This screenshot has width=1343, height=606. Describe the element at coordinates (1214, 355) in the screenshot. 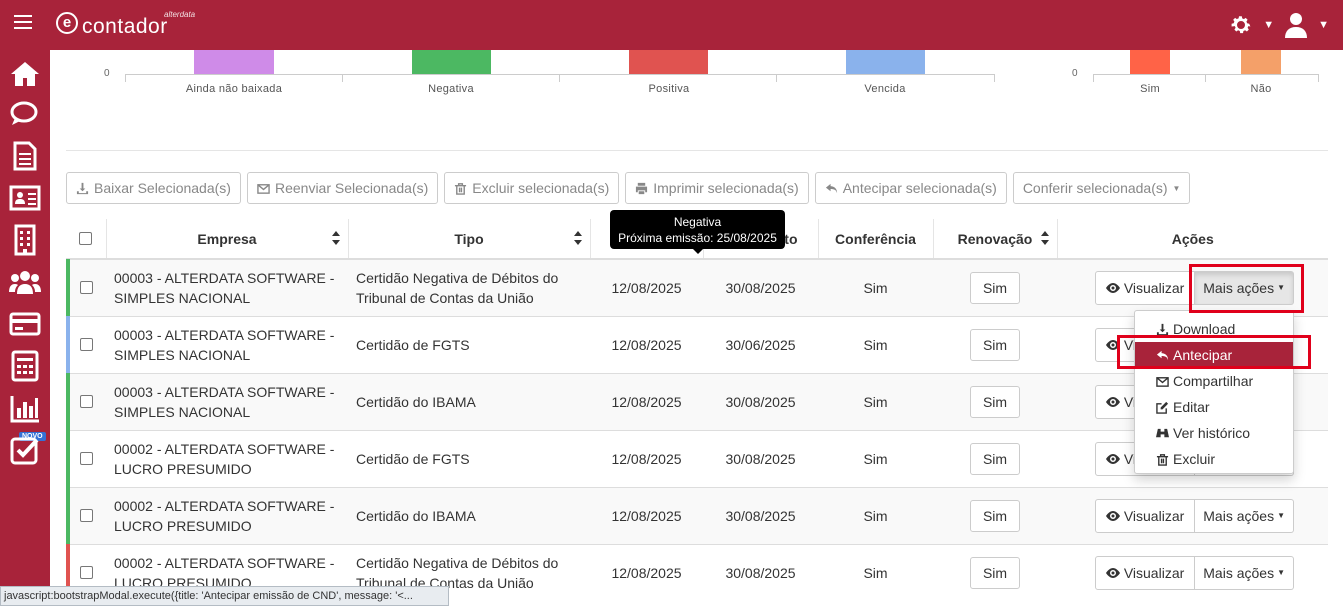

I see `menu-item-antecipar: Antecipar` at that location.